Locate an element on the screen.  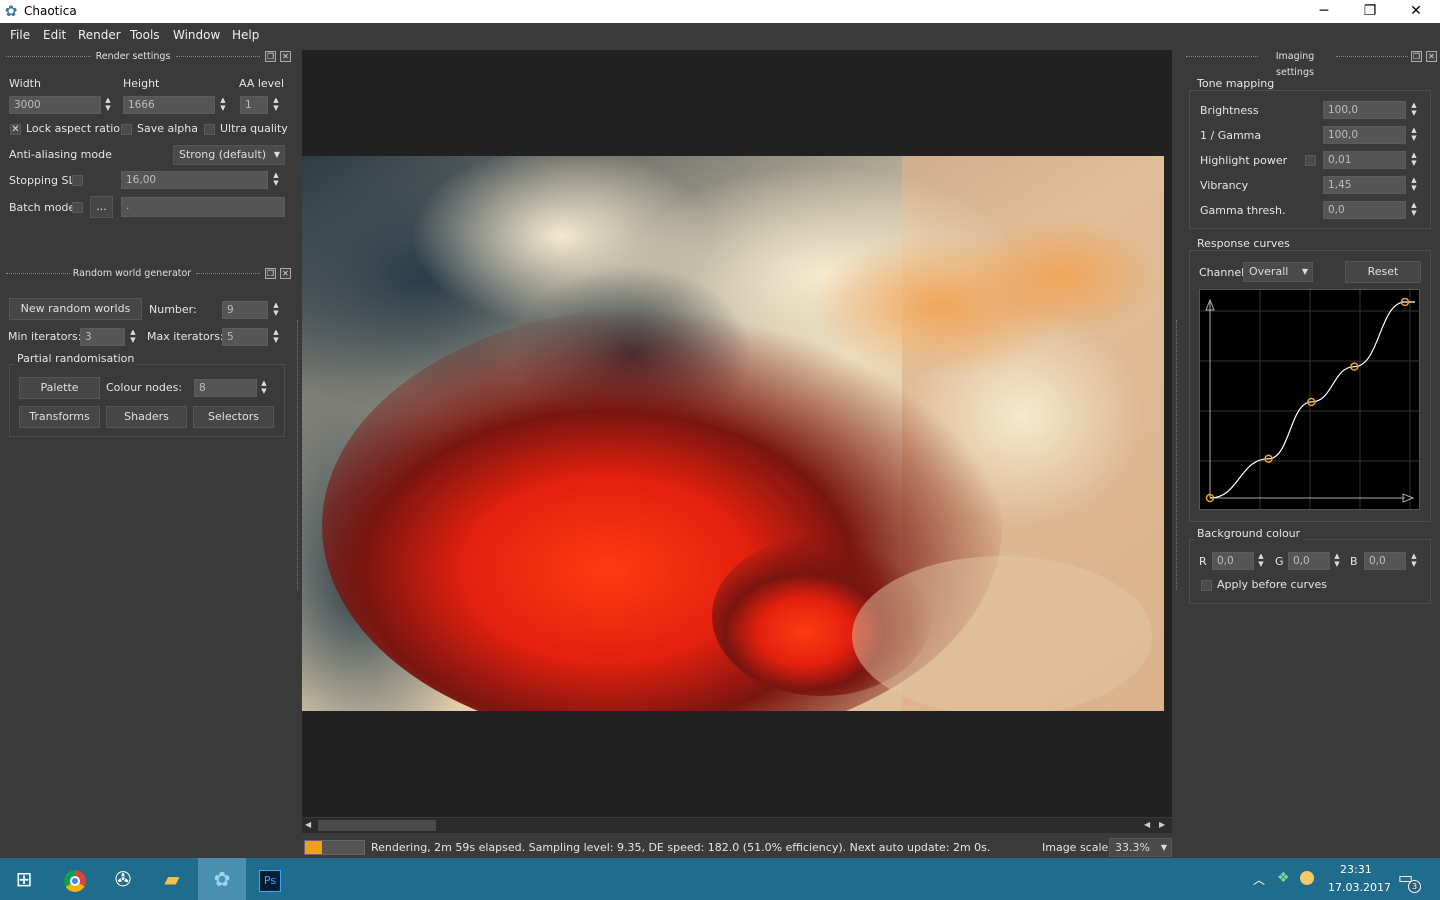
menu-file: File is located at coordinates (20, 35).